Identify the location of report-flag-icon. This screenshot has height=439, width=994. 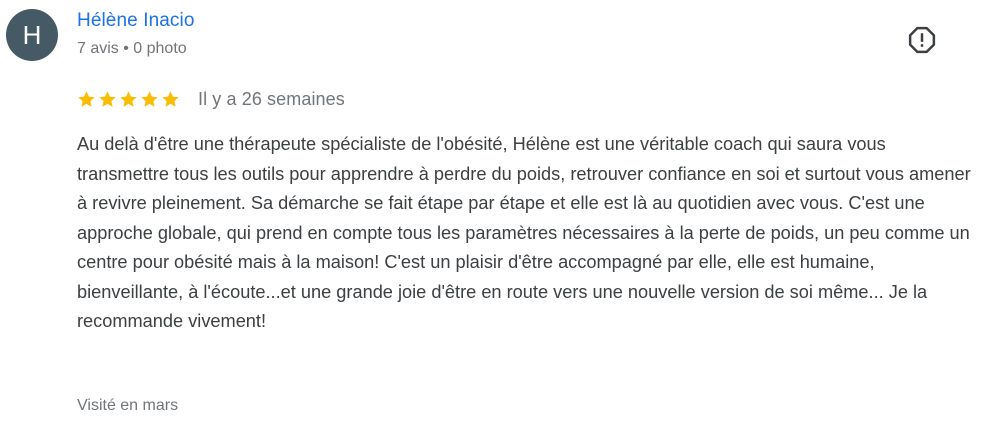
(922, 40).